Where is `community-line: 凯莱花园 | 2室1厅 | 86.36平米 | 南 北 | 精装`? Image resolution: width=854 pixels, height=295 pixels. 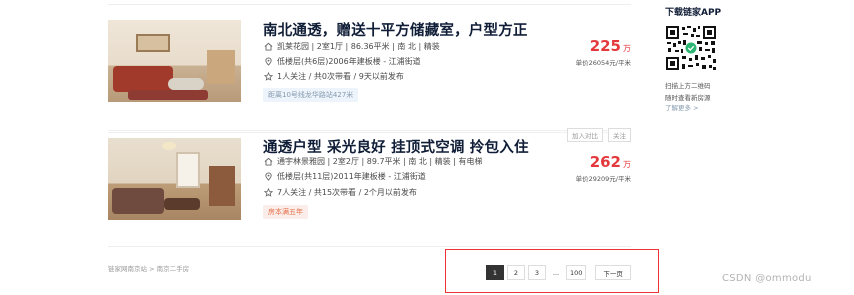 community-line: 凯莱花园 | 2室1厅 | 86.36平米 | 南 北 | 精装 is located at coordinates (351, 46).